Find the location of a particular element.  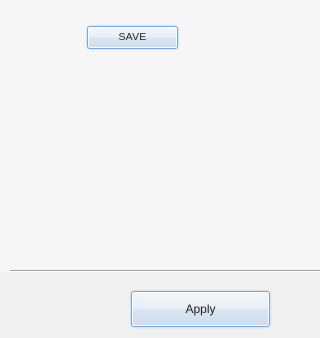

apply-button: Apply is located at coordinates (200, 309).